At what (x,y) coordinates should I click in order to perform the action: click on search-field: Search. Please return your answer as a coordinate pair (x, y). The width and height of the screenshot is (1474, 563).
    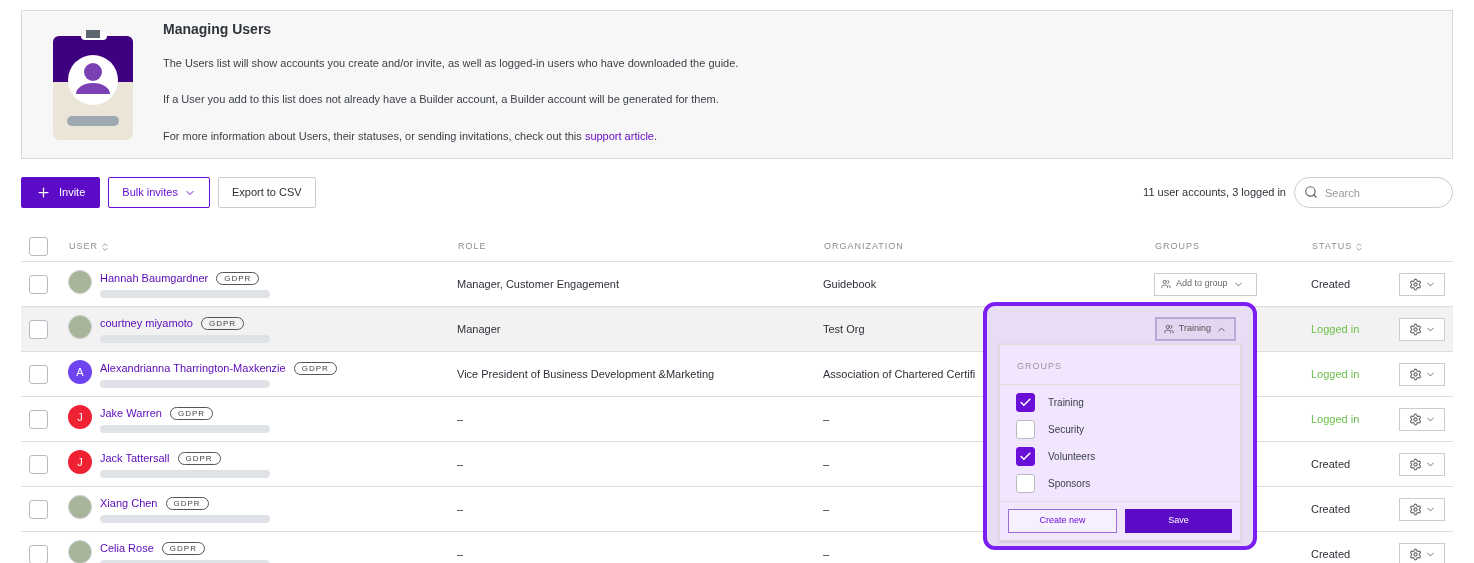
    Looking at the image, I should click on (1373, 192).